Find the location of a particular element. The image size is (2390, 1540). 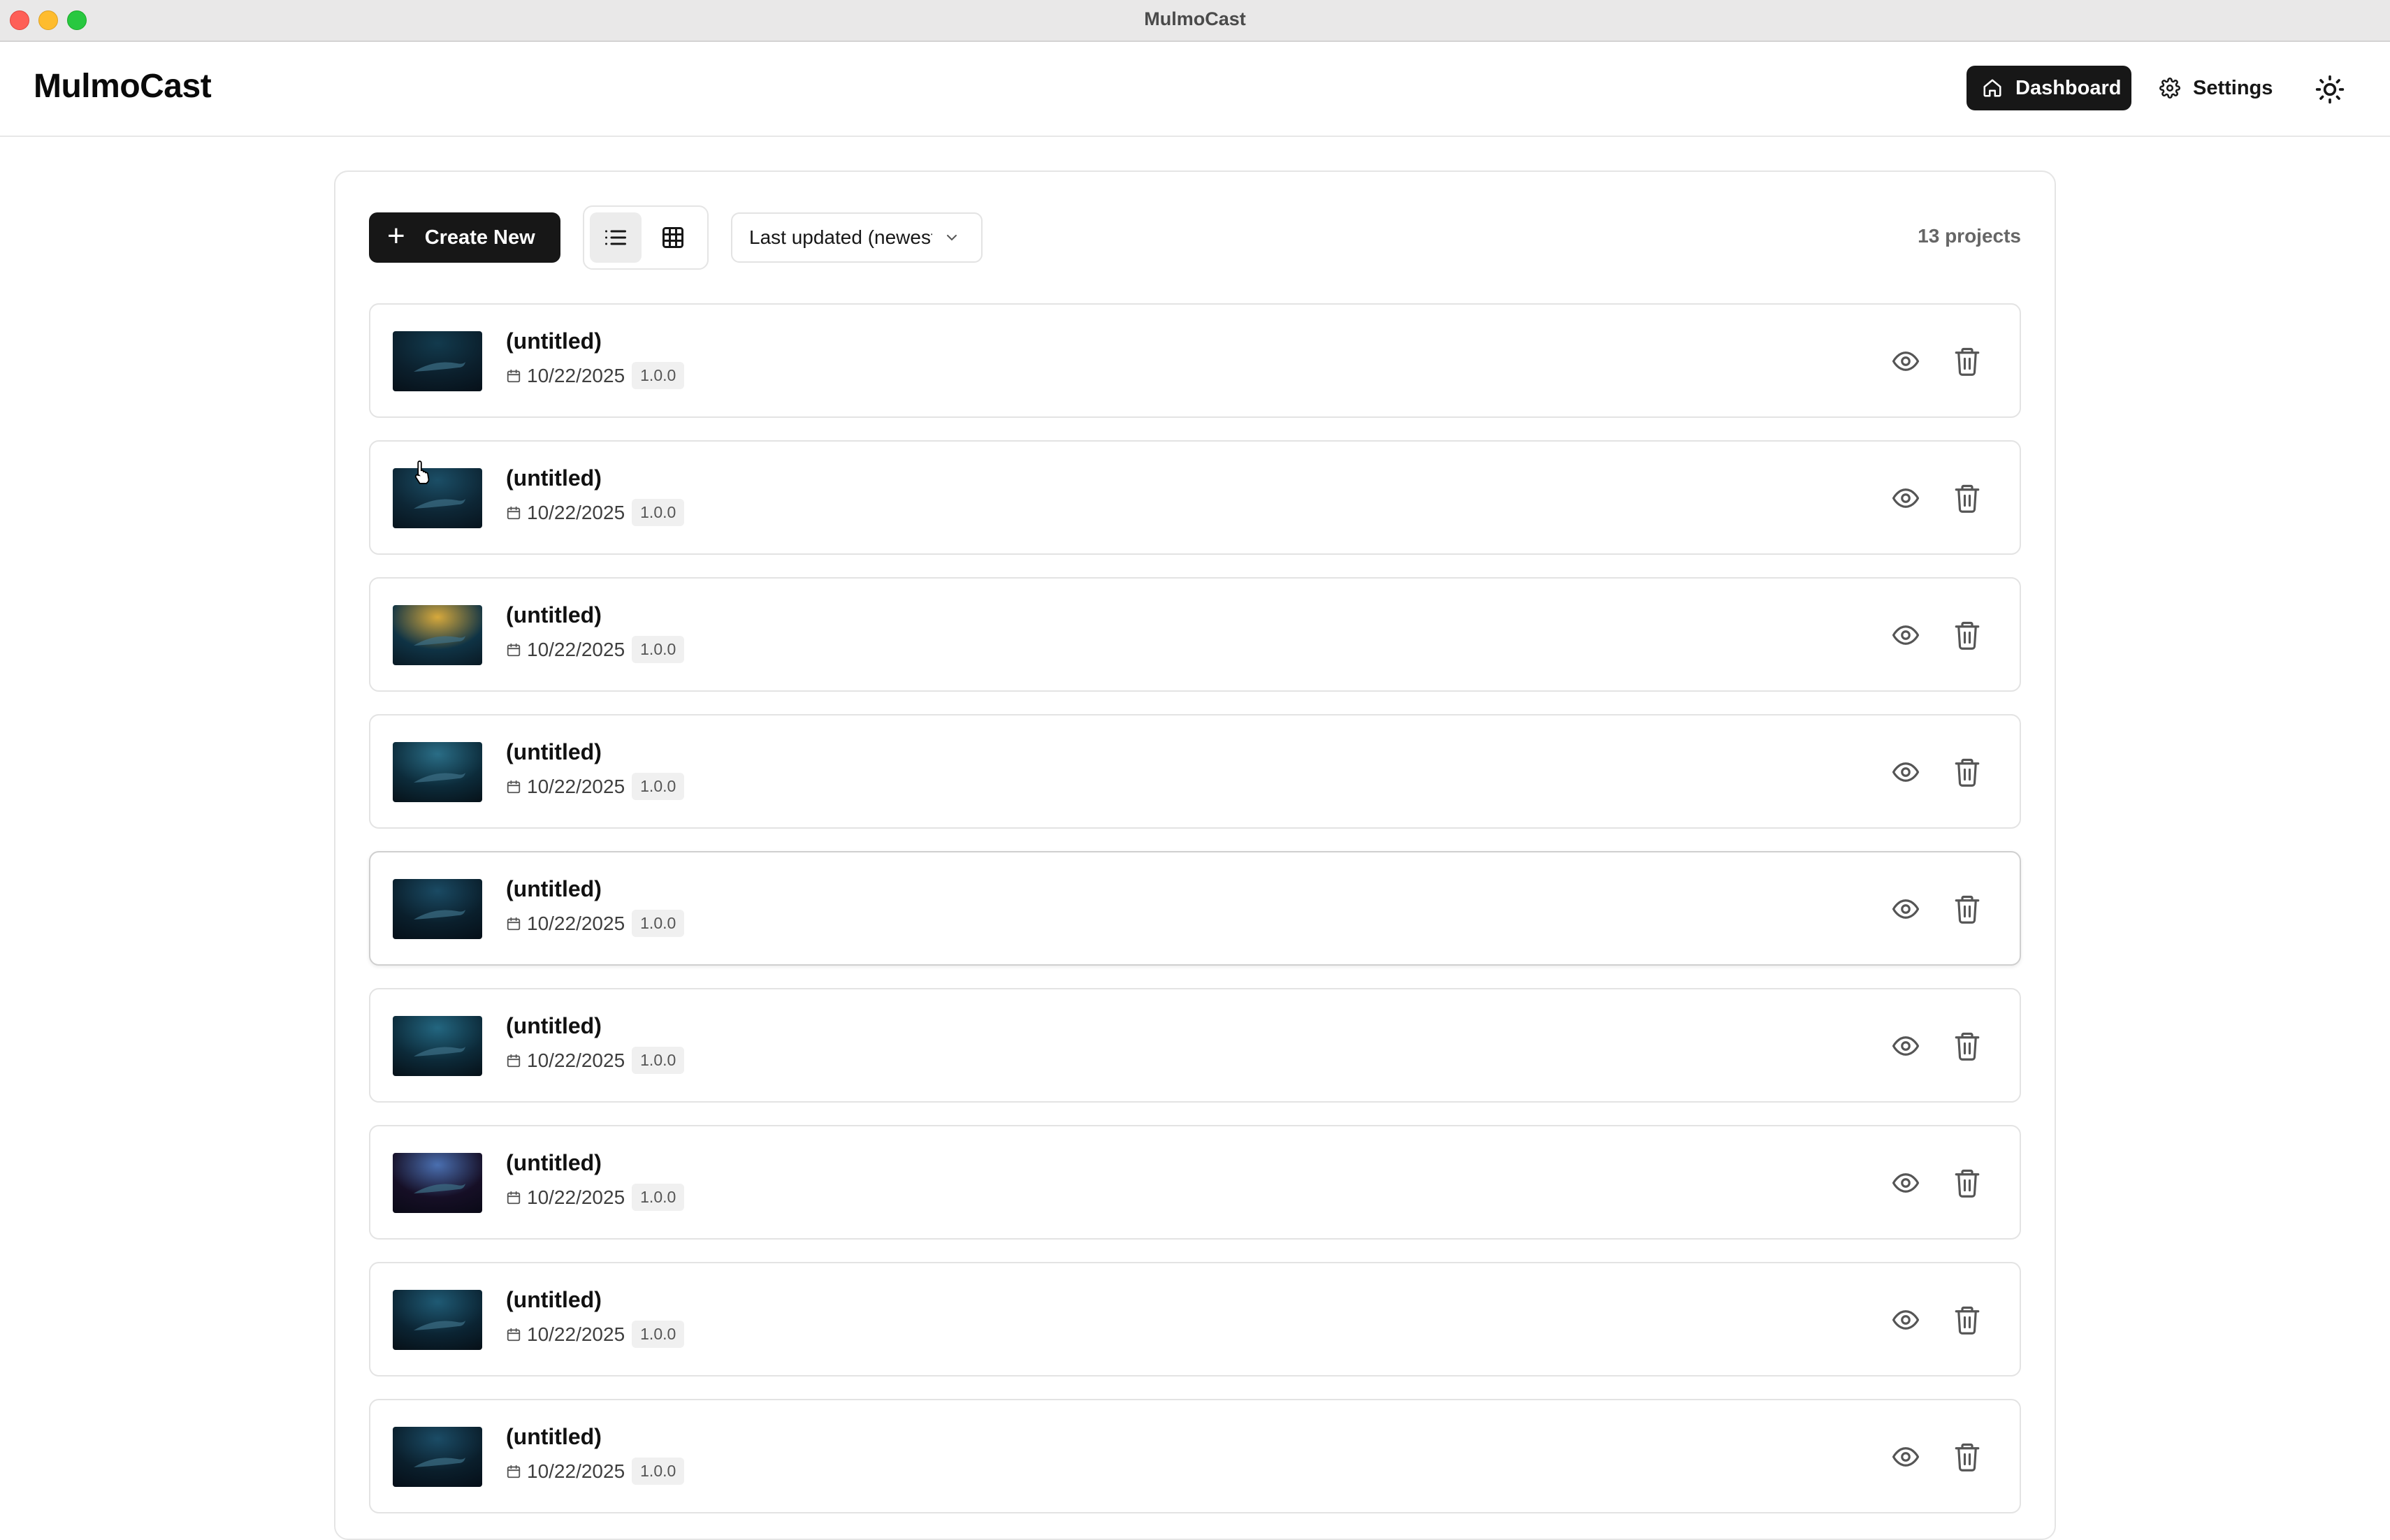

project-count: 13 projects is located at coordinates (1970, 236).